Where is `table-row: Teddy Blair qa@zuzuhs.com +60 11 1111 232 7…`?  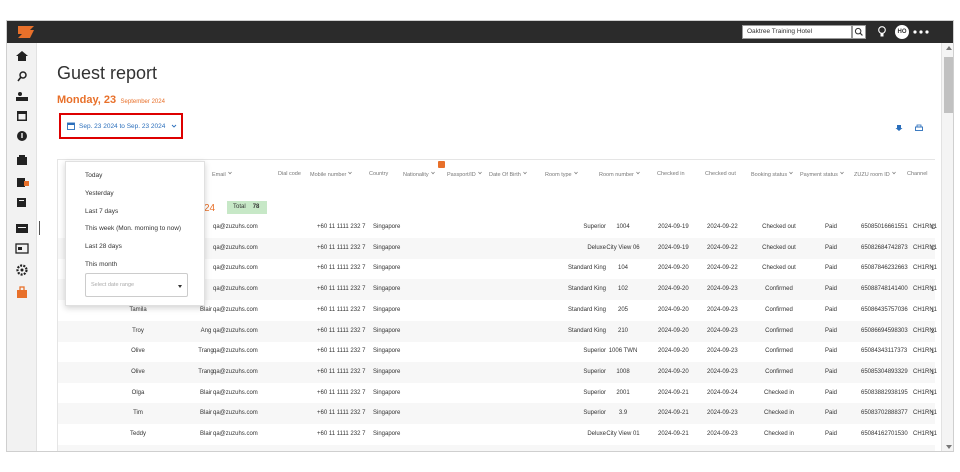 table-row: Teddy Blair qa@zuzuhs.com +60 11 1111 232 7… is located at coordinates (497, 434).